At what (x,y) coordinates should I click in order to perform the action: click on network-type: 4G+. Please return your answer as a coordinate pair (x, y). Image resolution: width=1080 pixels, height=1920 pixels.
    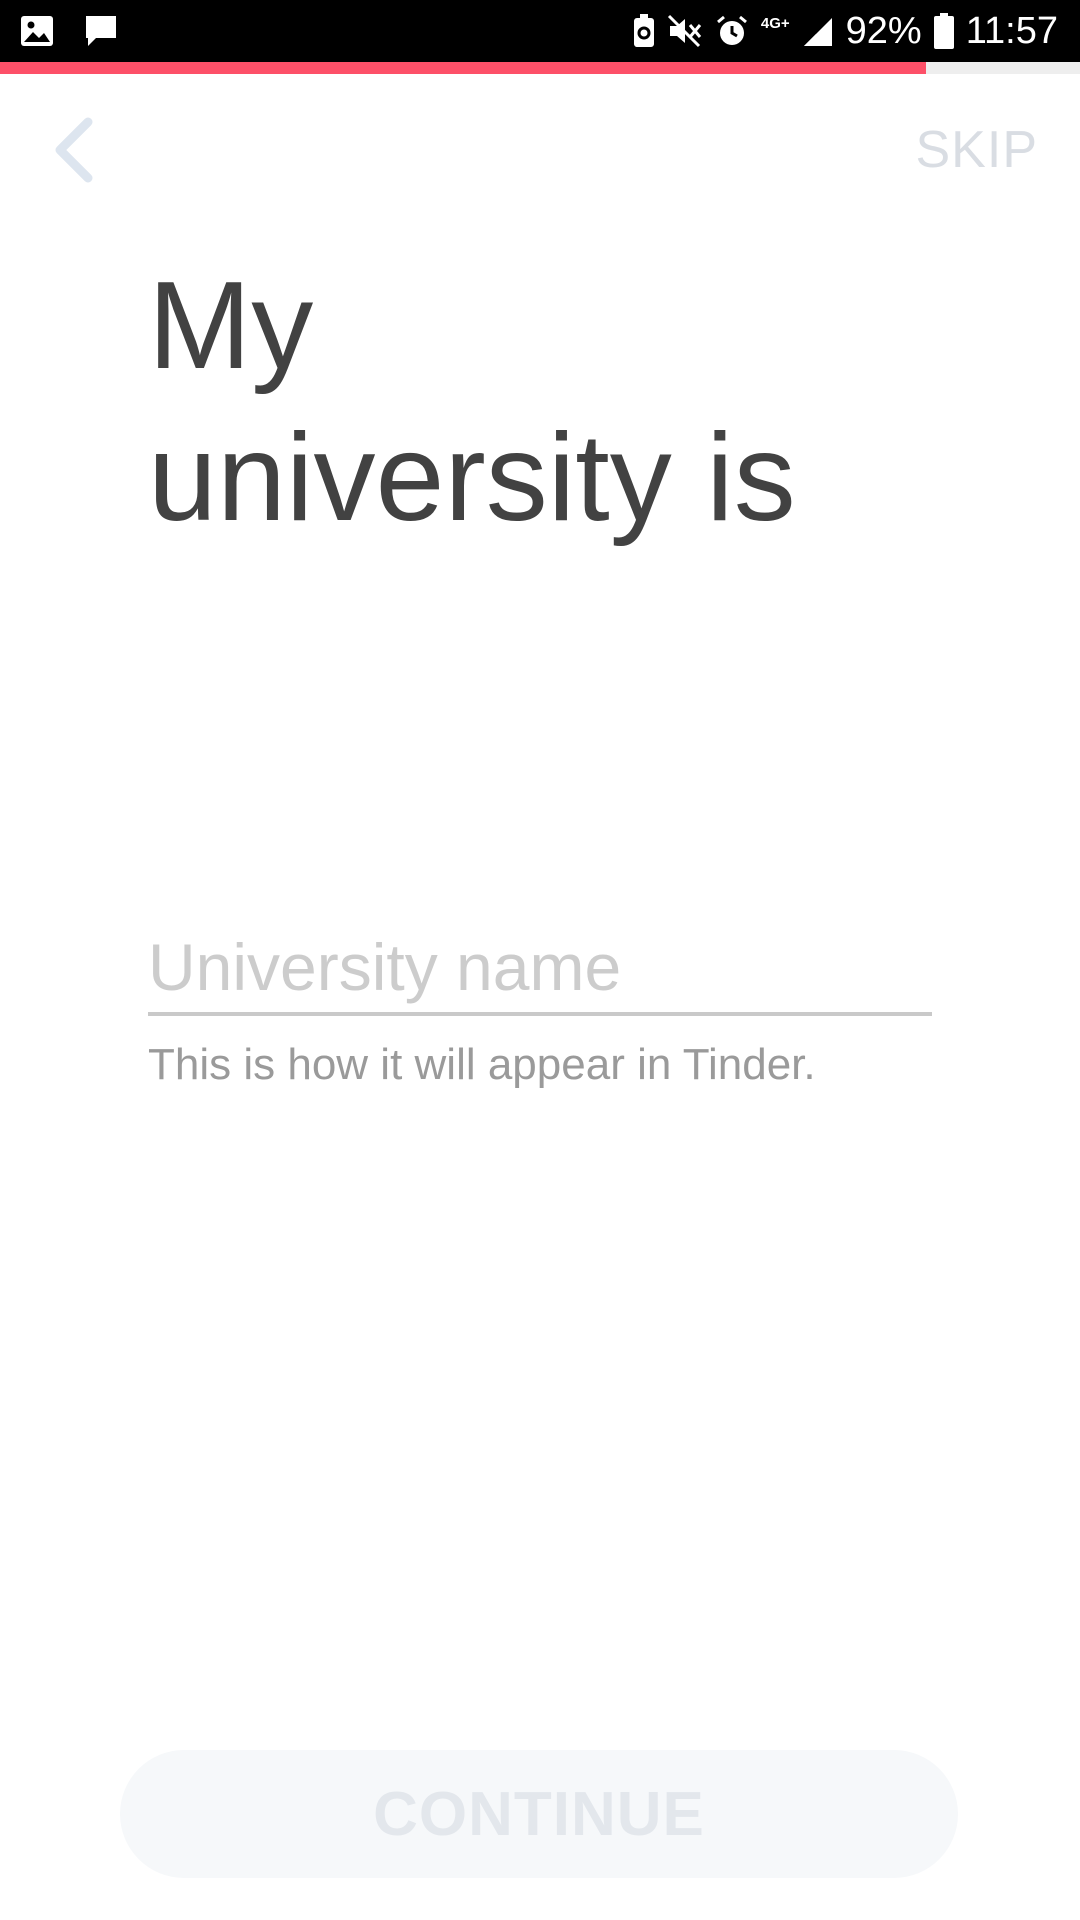
    Looking at the image, I should click on (775, 23).